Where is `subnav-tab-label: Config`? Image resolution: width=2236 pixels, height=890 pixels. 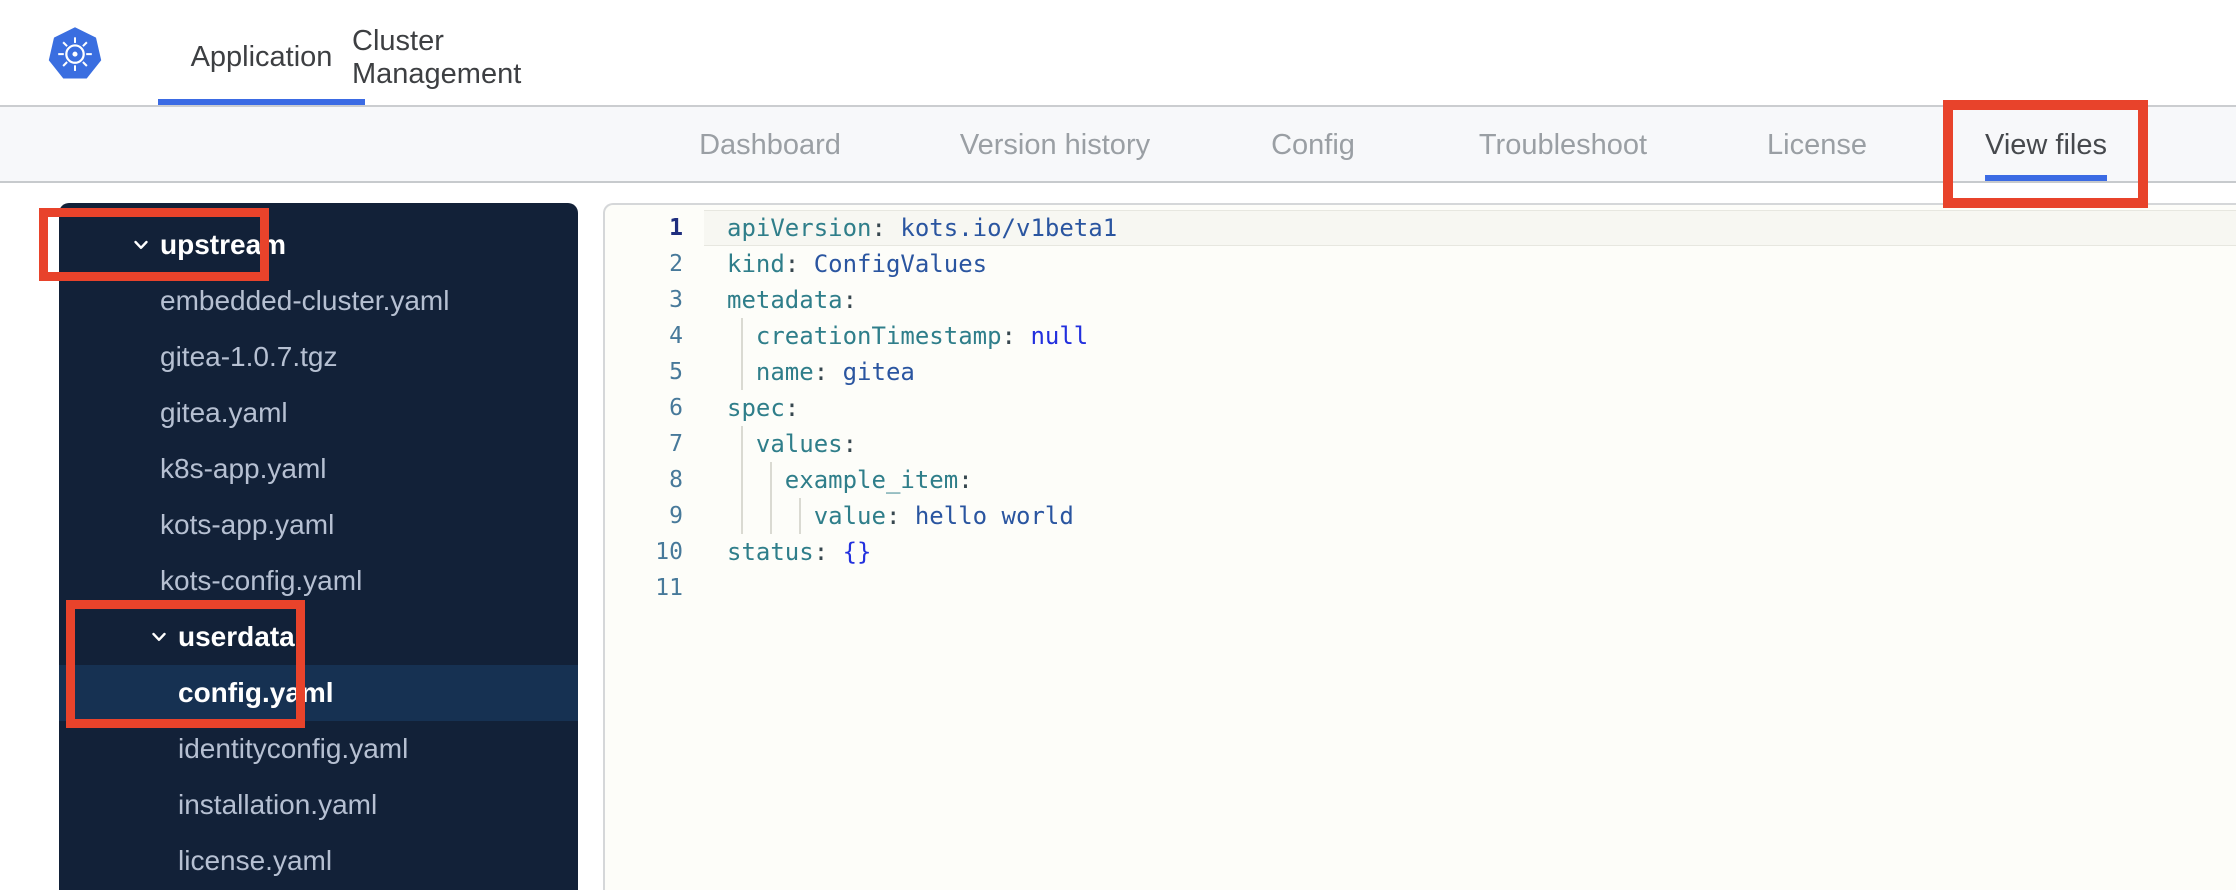 subnav-tab-label: Config is located at coordinates (1313, 144).